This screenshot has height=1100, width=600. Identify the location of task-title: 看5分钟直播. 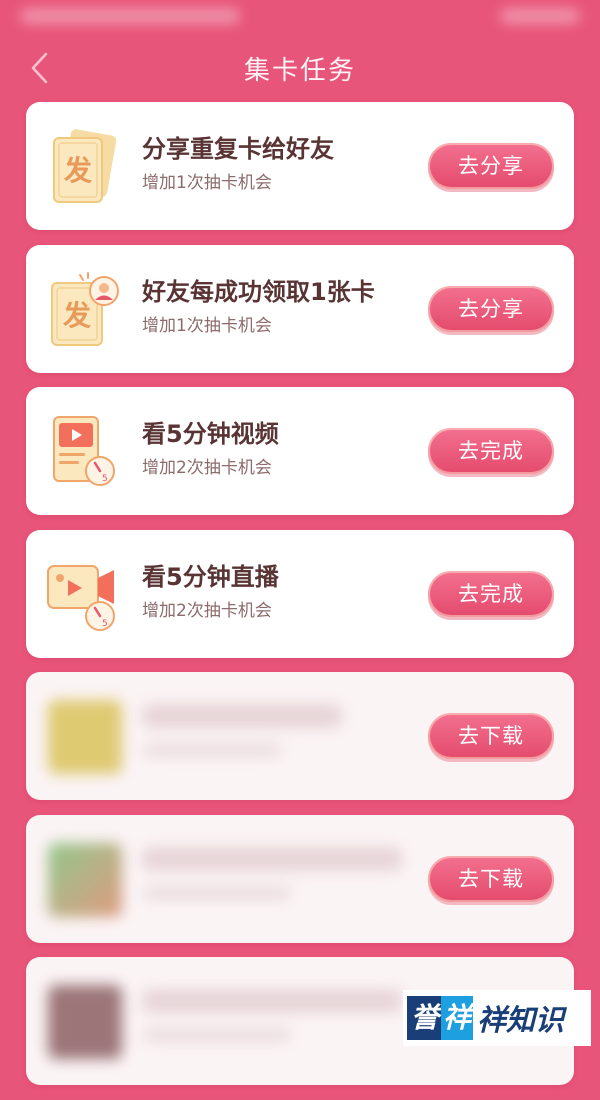
(210, 576).